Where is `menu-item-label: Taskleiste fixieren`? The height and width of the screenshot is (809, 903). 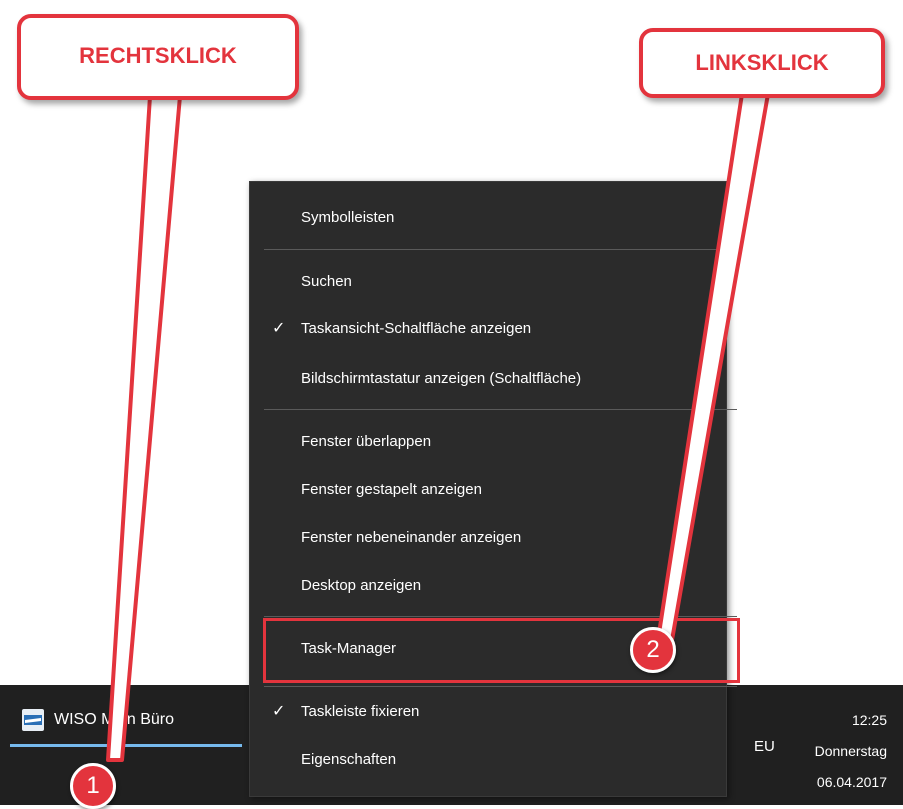
menu-item-label: Taskleiste fixieren is located at coordinates (360, 711).